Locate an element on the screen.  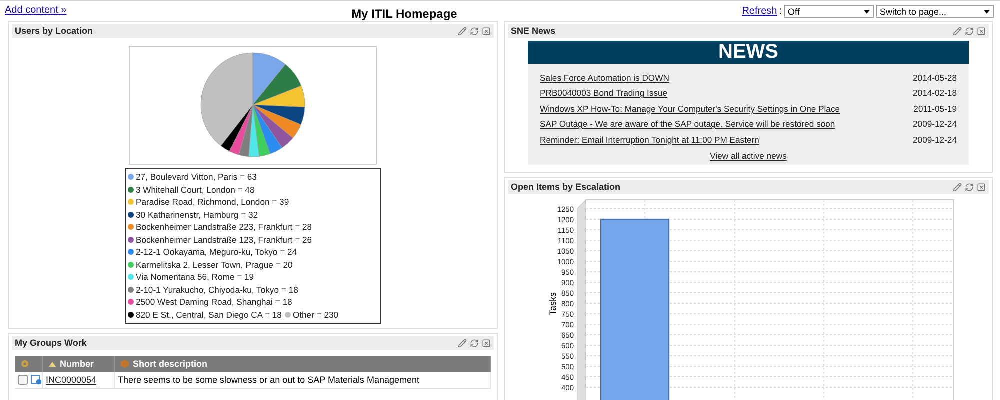
page-title: My ITIL Homepage is located at coordinates (404, 13).